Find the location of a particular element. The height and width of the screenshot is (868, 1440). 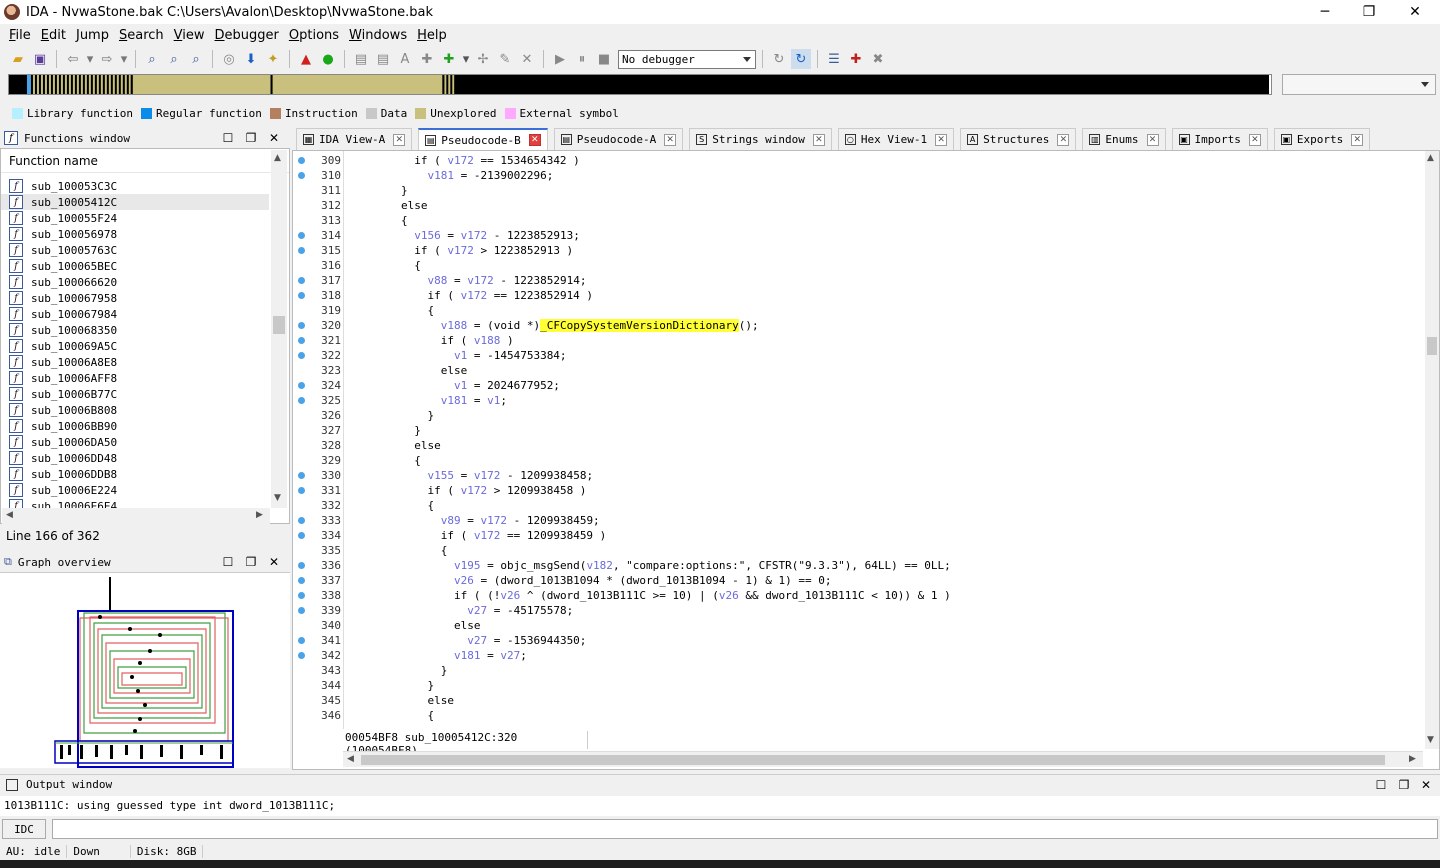

struct-icon: ✢ is located at coordinates (483, 59).